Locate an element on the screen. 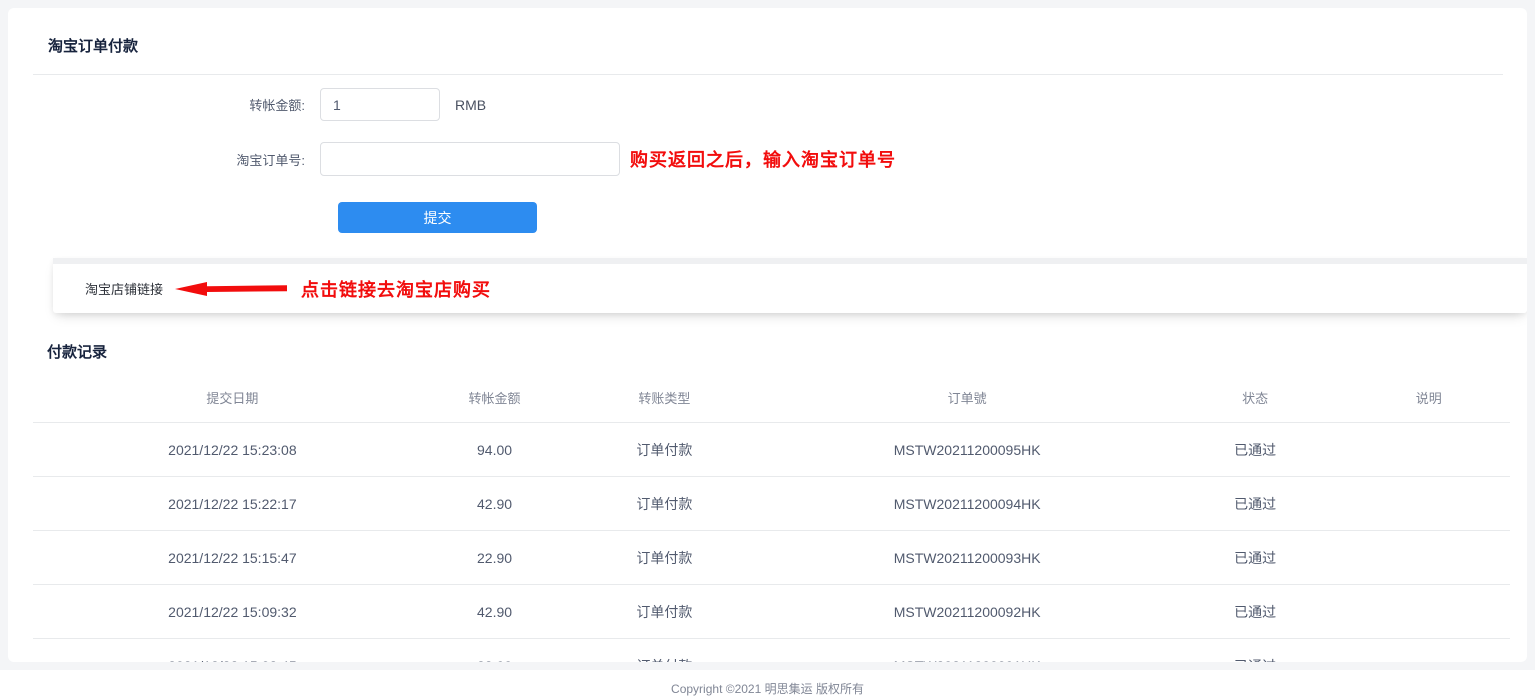 This screenshot has width=1535, height=700. amount-form-row: 转帐金额: RMB is located at coordinates (767, 104).